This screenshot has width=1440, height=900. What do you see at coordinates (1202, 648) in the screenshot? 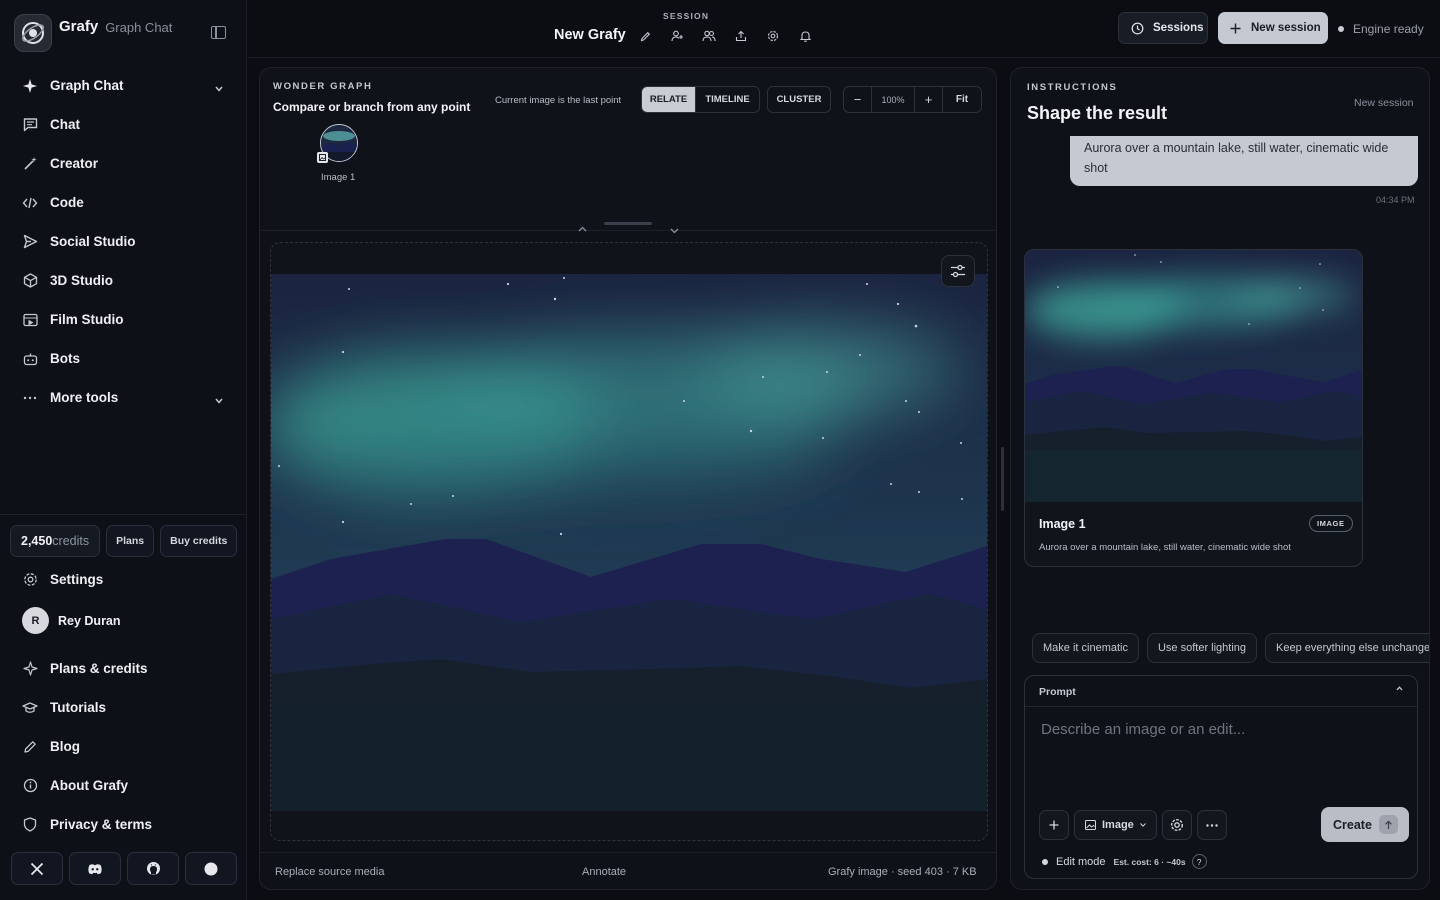
I see `chip-softer-lighting: Use softer lighting` at bounding box center [1202, 648].